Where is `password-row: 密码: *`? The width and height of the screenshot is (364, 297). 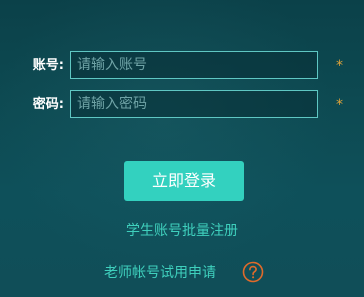
password-row: 密码: * is located at coordinates (182, 105).